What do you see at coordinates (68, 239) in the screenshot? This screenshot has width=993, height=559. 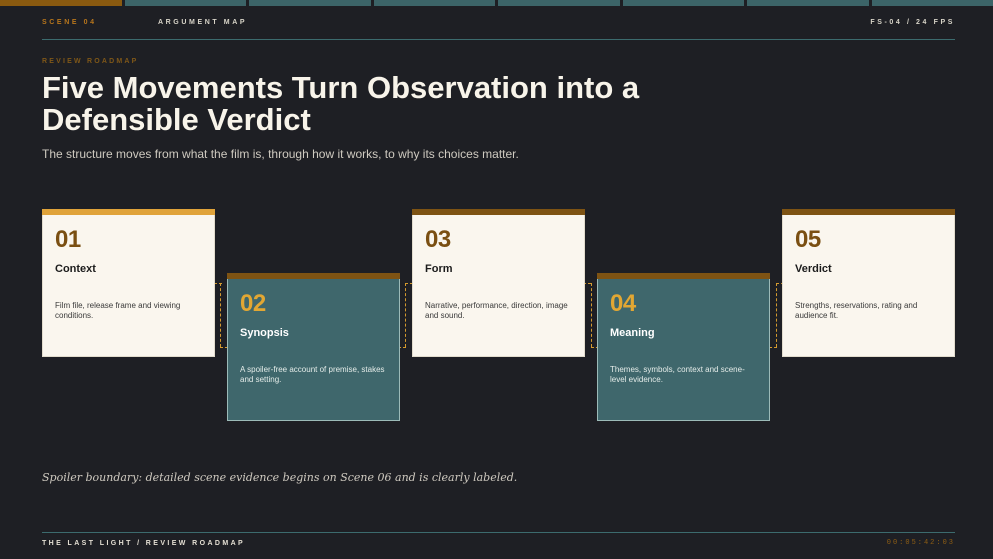 I see `step-number: 01` at bounding box center [68, 239].